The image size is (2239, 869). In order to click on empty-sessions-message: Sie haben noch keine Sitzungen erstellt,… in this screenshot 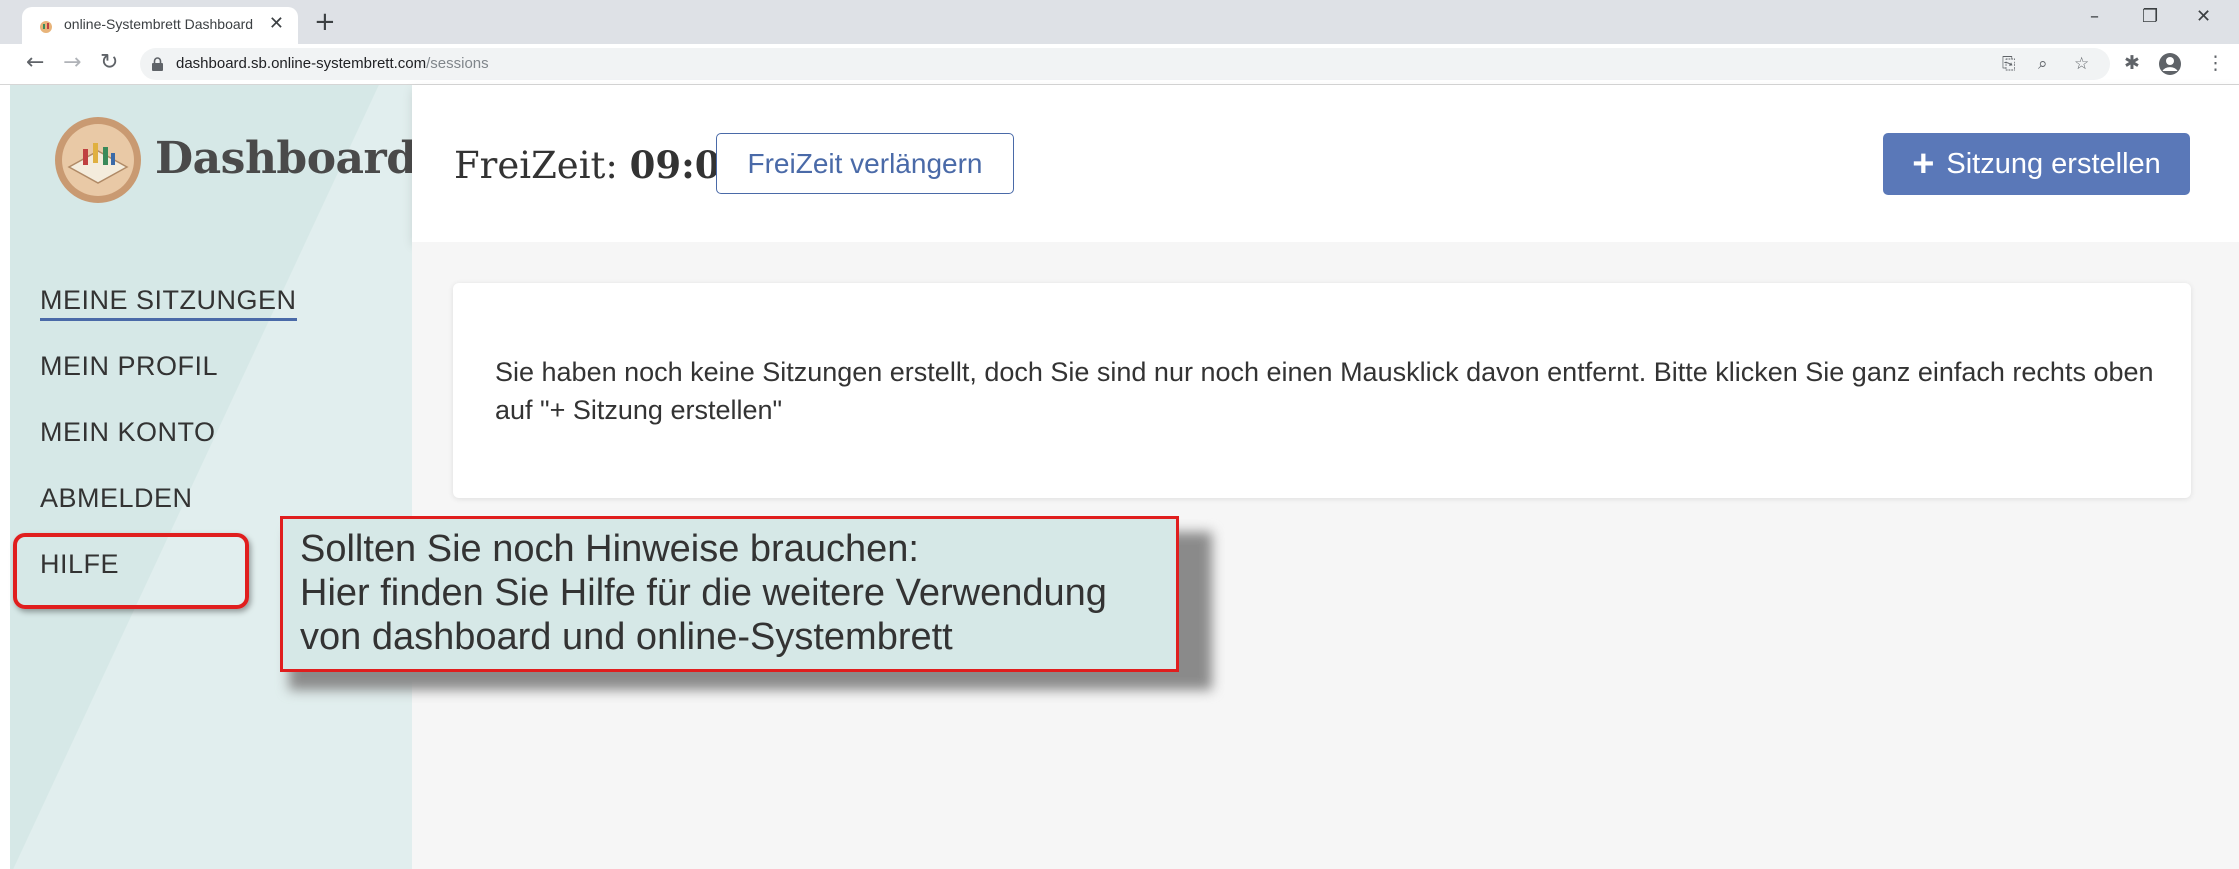, I will do `click(1324, 391)`.